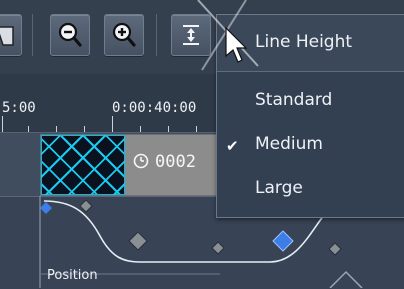 The height and width of the screenshot is (289, 404). Describe the element at coordinates (346, 279) in the screenshot. I see `lane-handle` at that location.